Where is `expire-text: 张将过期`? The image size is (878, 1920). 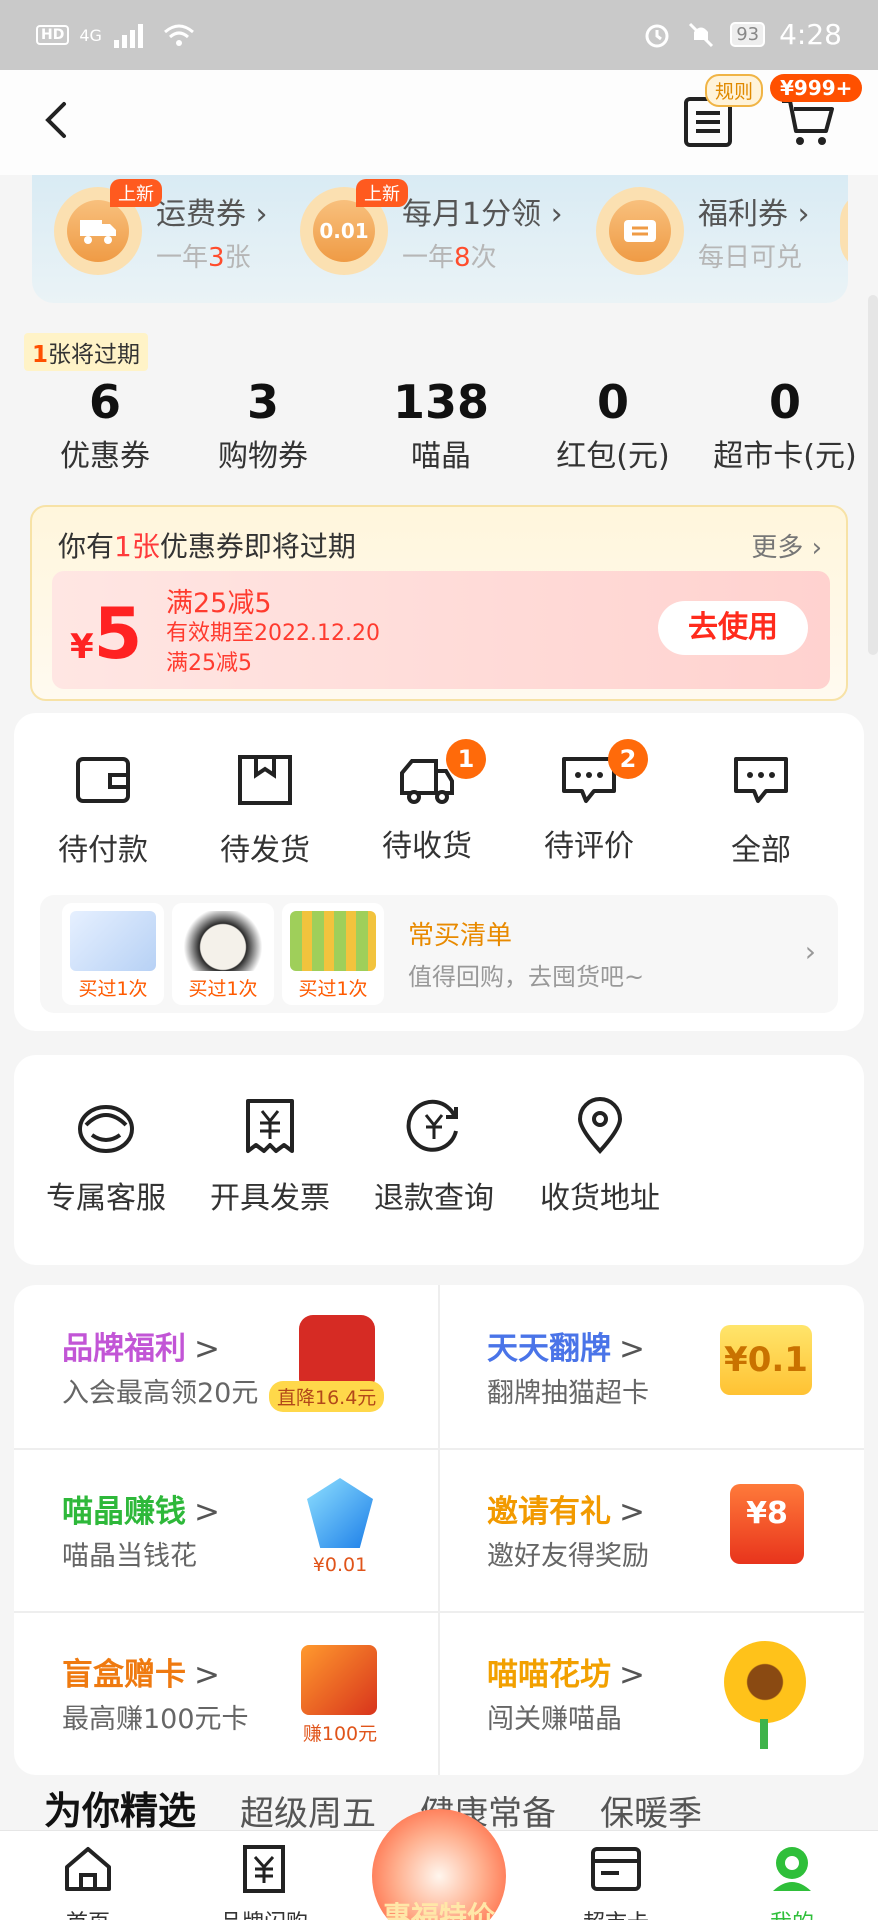
expire-text: 张将过期 is located at coordinates (94, 355).